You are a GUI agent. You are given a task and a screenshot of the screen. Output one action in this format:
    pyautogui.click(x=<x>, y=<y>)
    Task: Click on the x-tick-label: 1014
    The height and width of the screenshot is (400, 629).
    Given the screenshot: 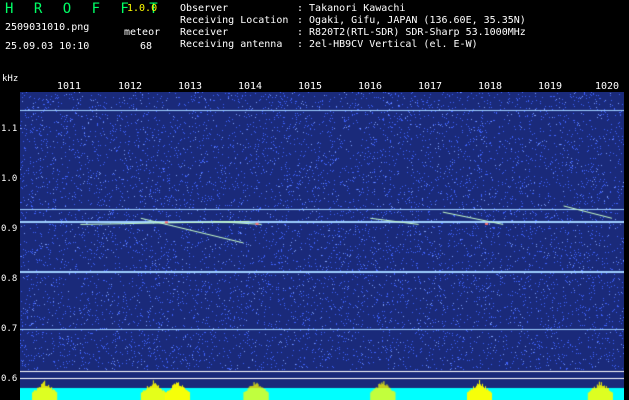 What is the action you would take?
    pyautogui.click(x=250, y=86)
    